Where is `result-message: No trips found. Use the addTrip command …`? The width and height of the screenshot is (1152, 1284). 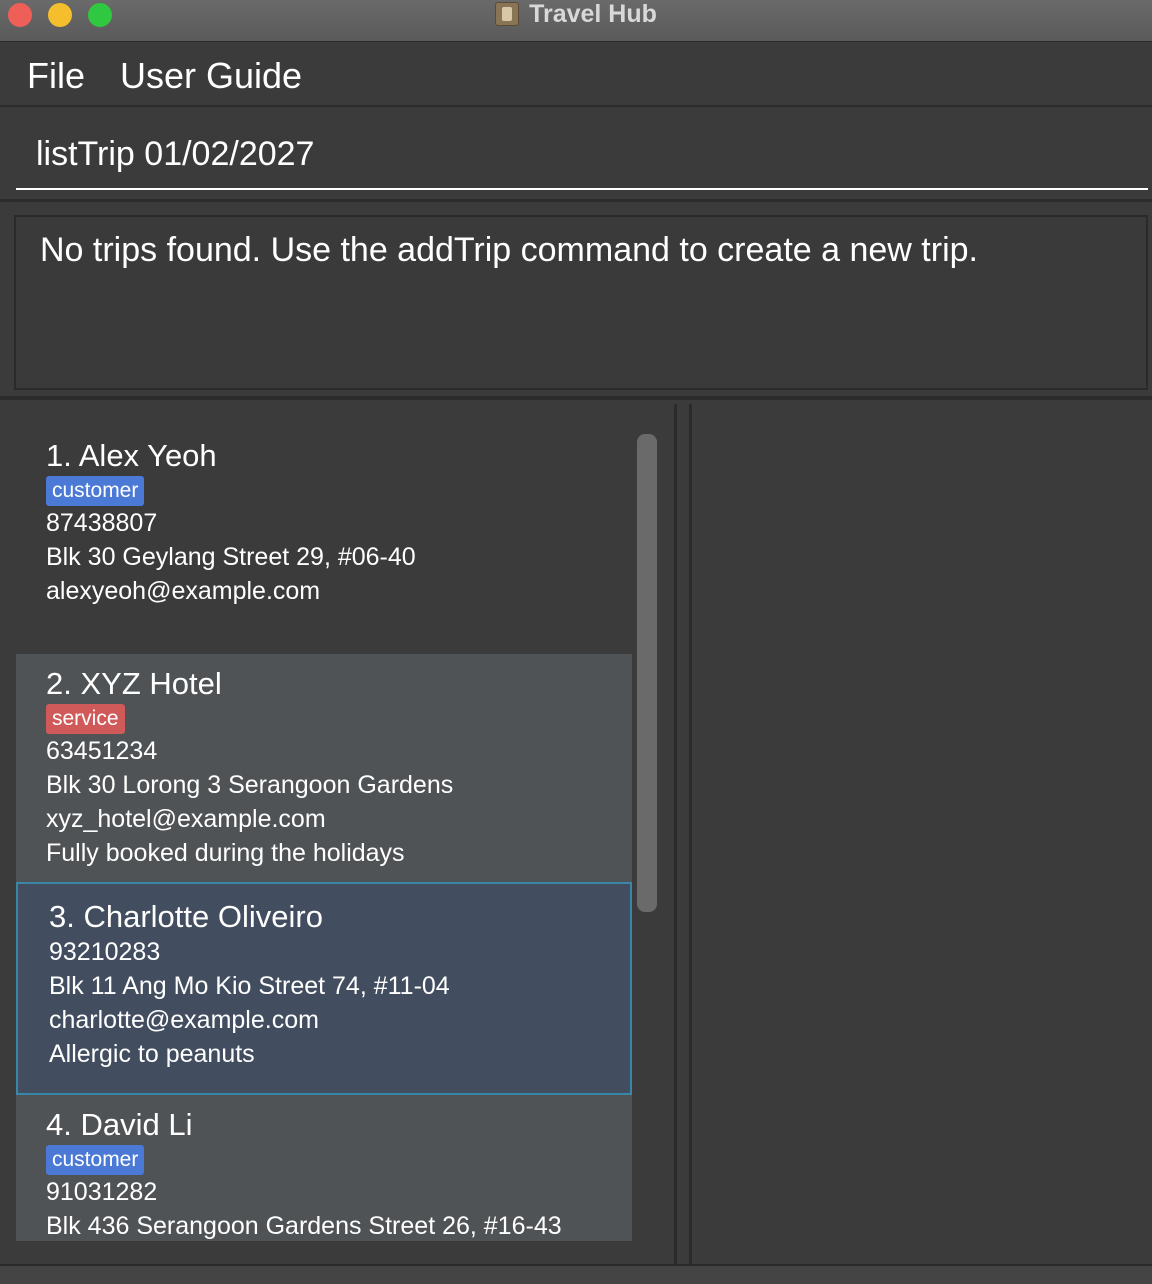
result-message: No trips found. Use the addTrip command … is located at coordinates (509, 250).